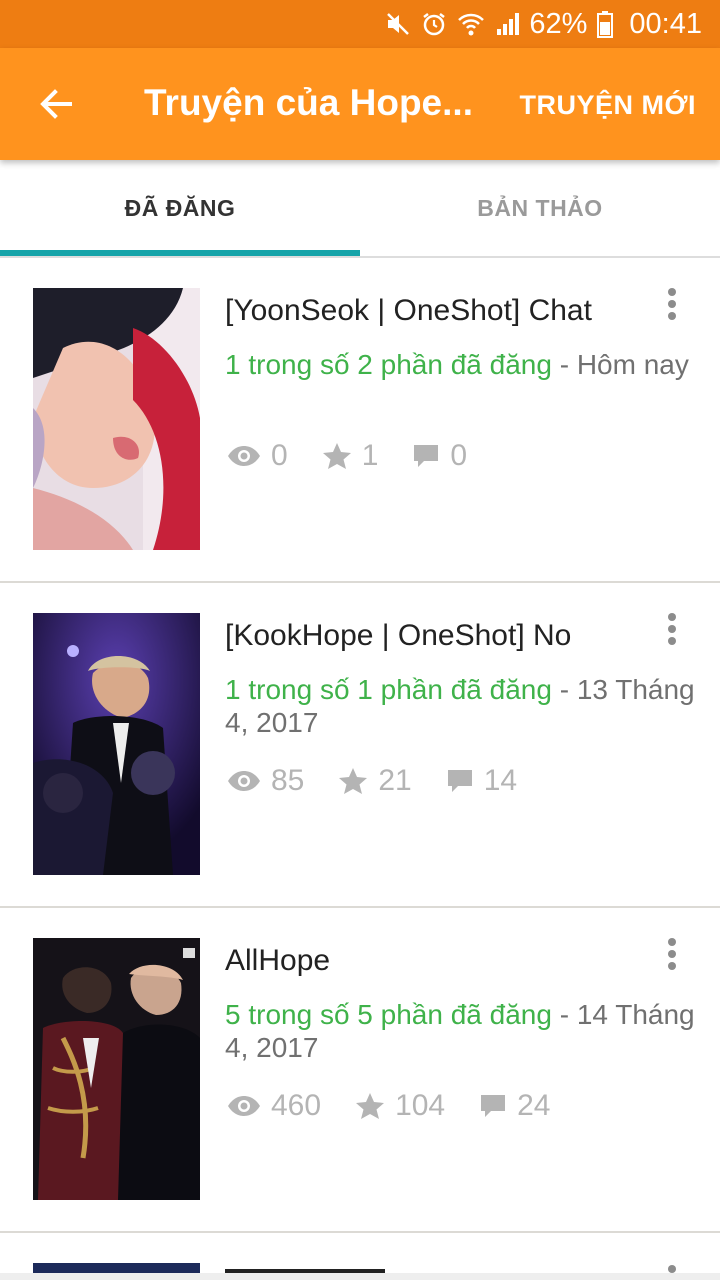 This screenshot has width=720, height=1280. What do you see at coordinates (607, 105) in the screenshot?
I see `new-story-button: TRUYỆN MỚI` at bounding box center [607, 105].